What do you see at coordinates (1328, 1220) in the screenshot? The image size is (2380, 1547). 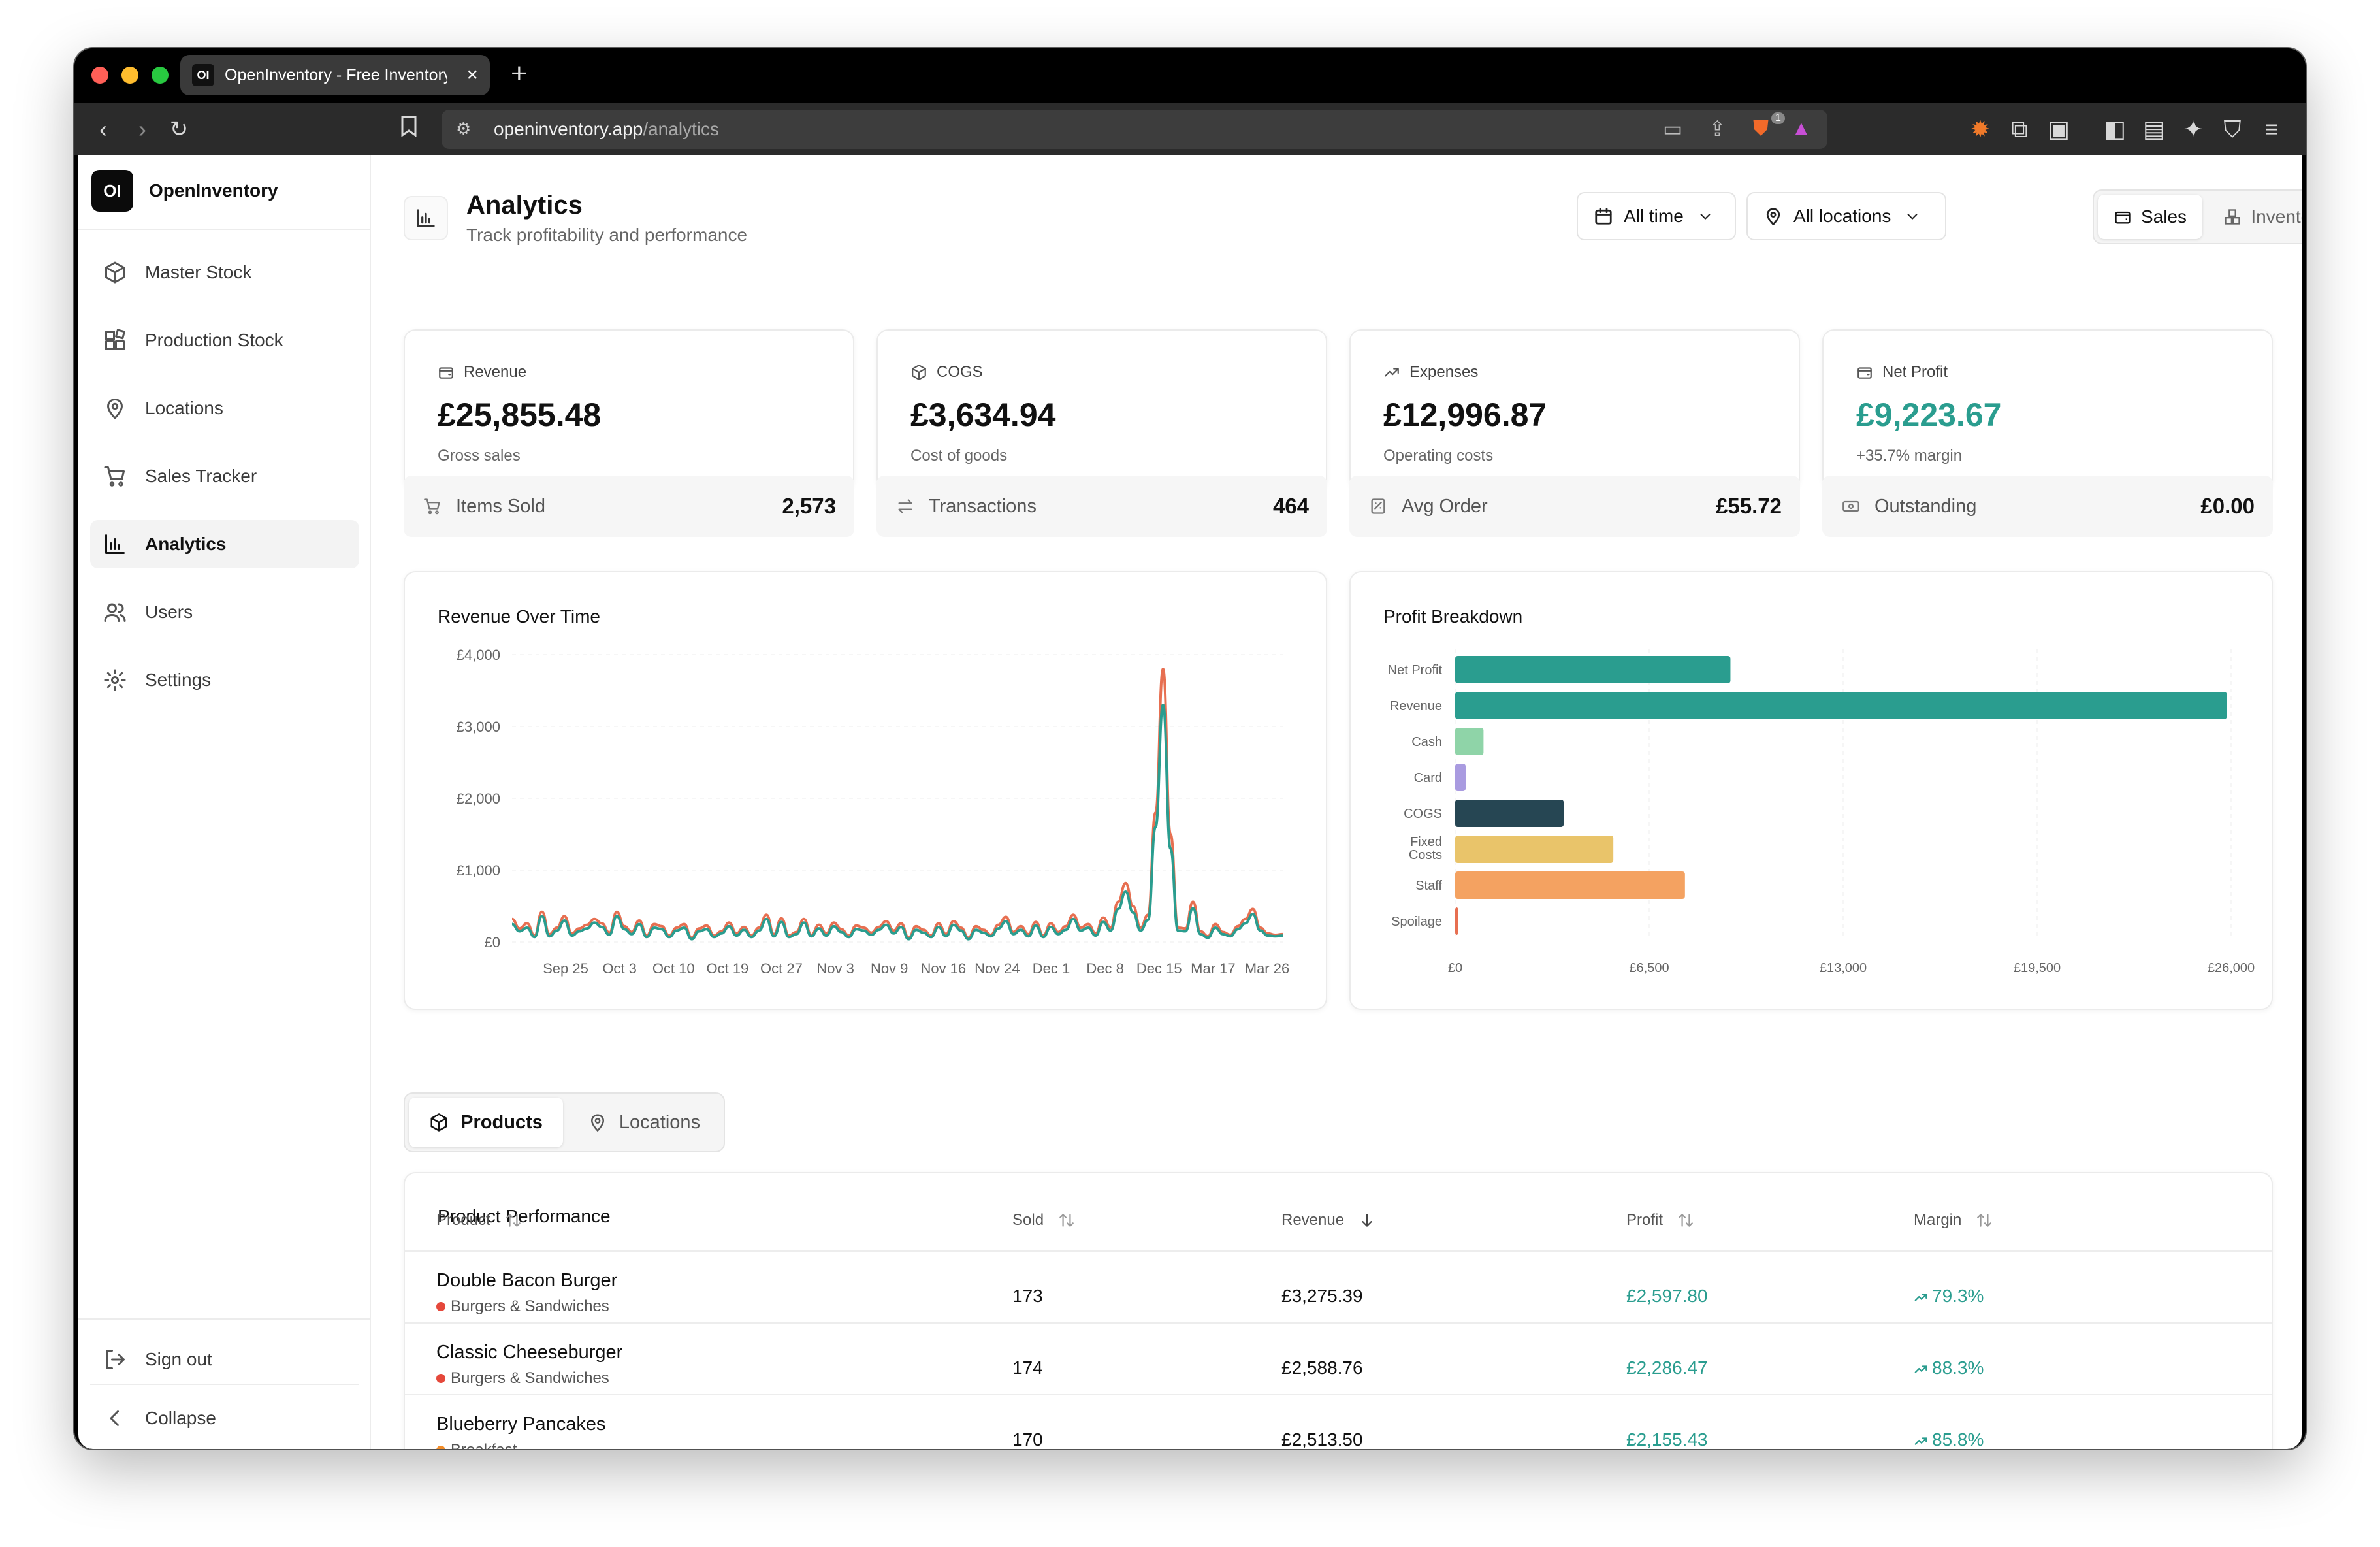 I see `column-header-revenue: Revenue` at bounding box center [1328, 1220].